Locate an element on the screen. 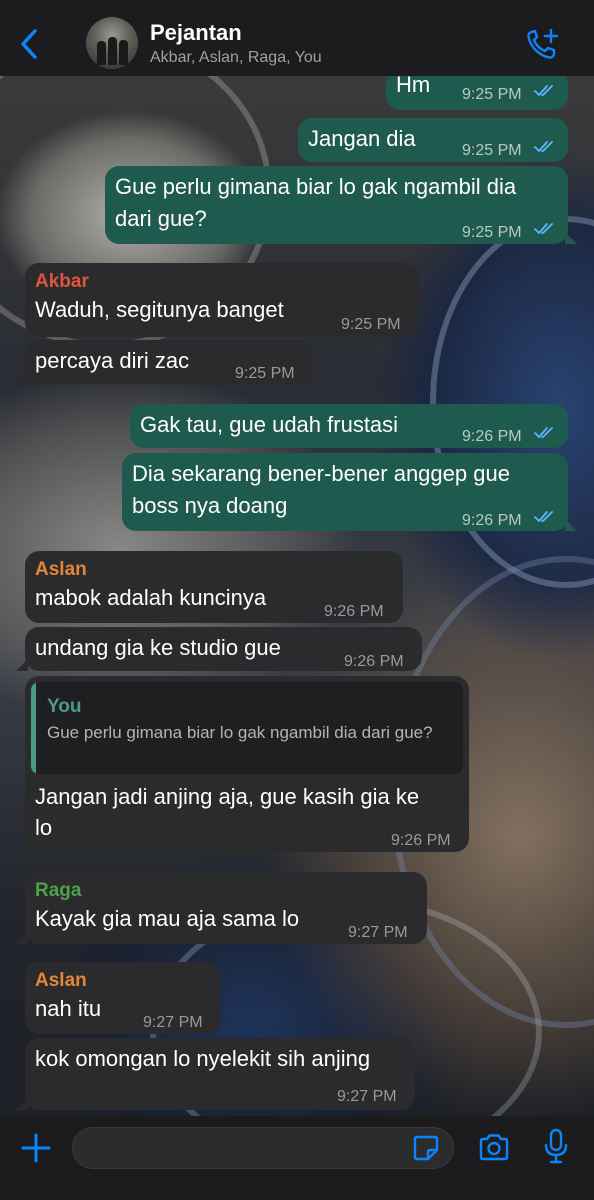 The width and height of the screenshot is (594, 1200). group-avatar is located at coordinates (112, 43).